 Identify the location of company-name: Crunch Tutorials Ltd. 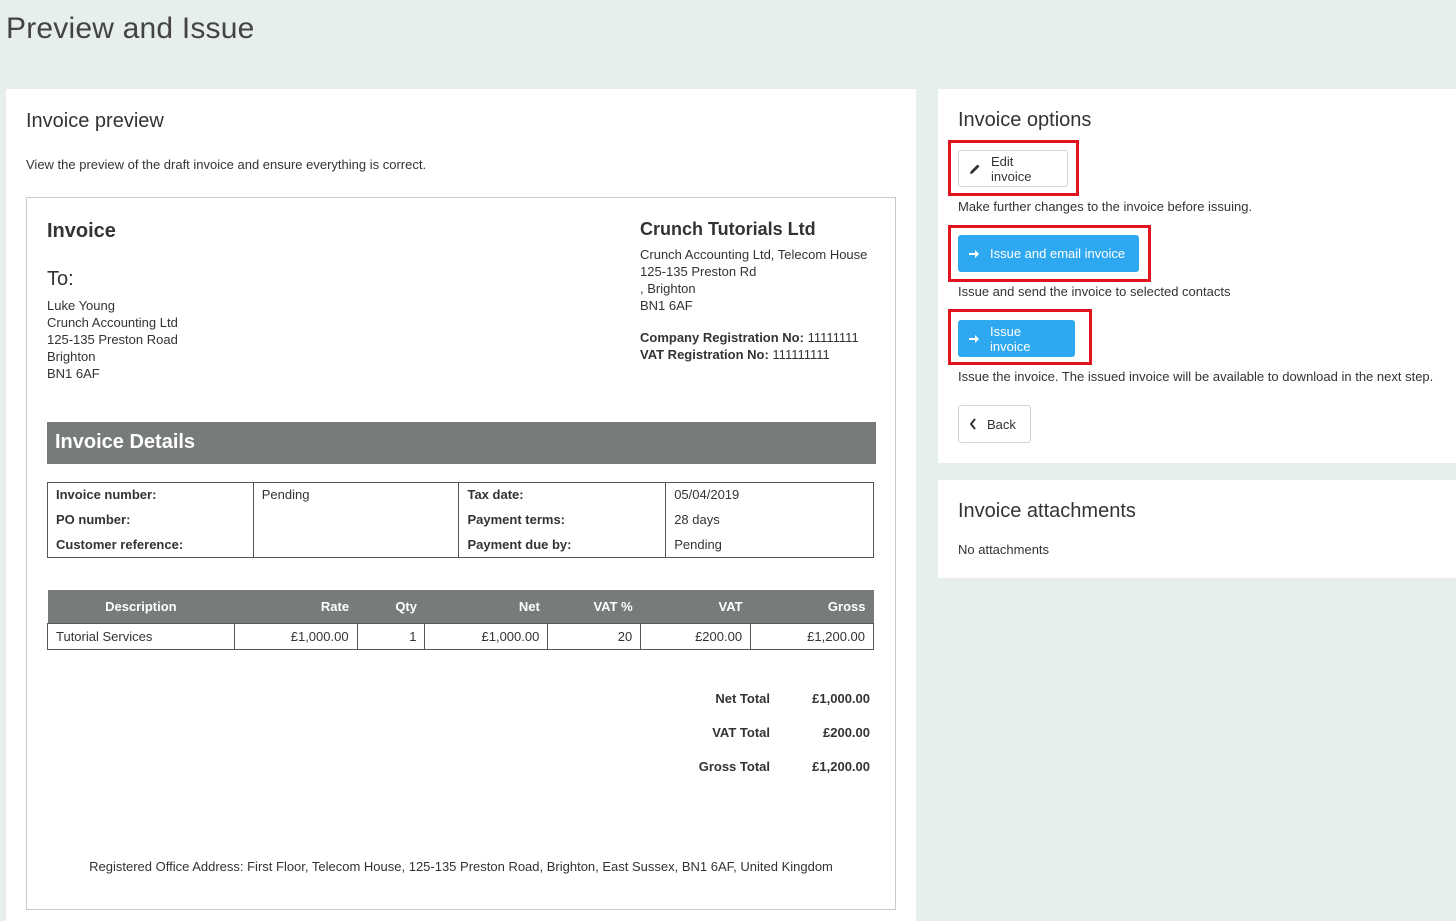
(728, 229).